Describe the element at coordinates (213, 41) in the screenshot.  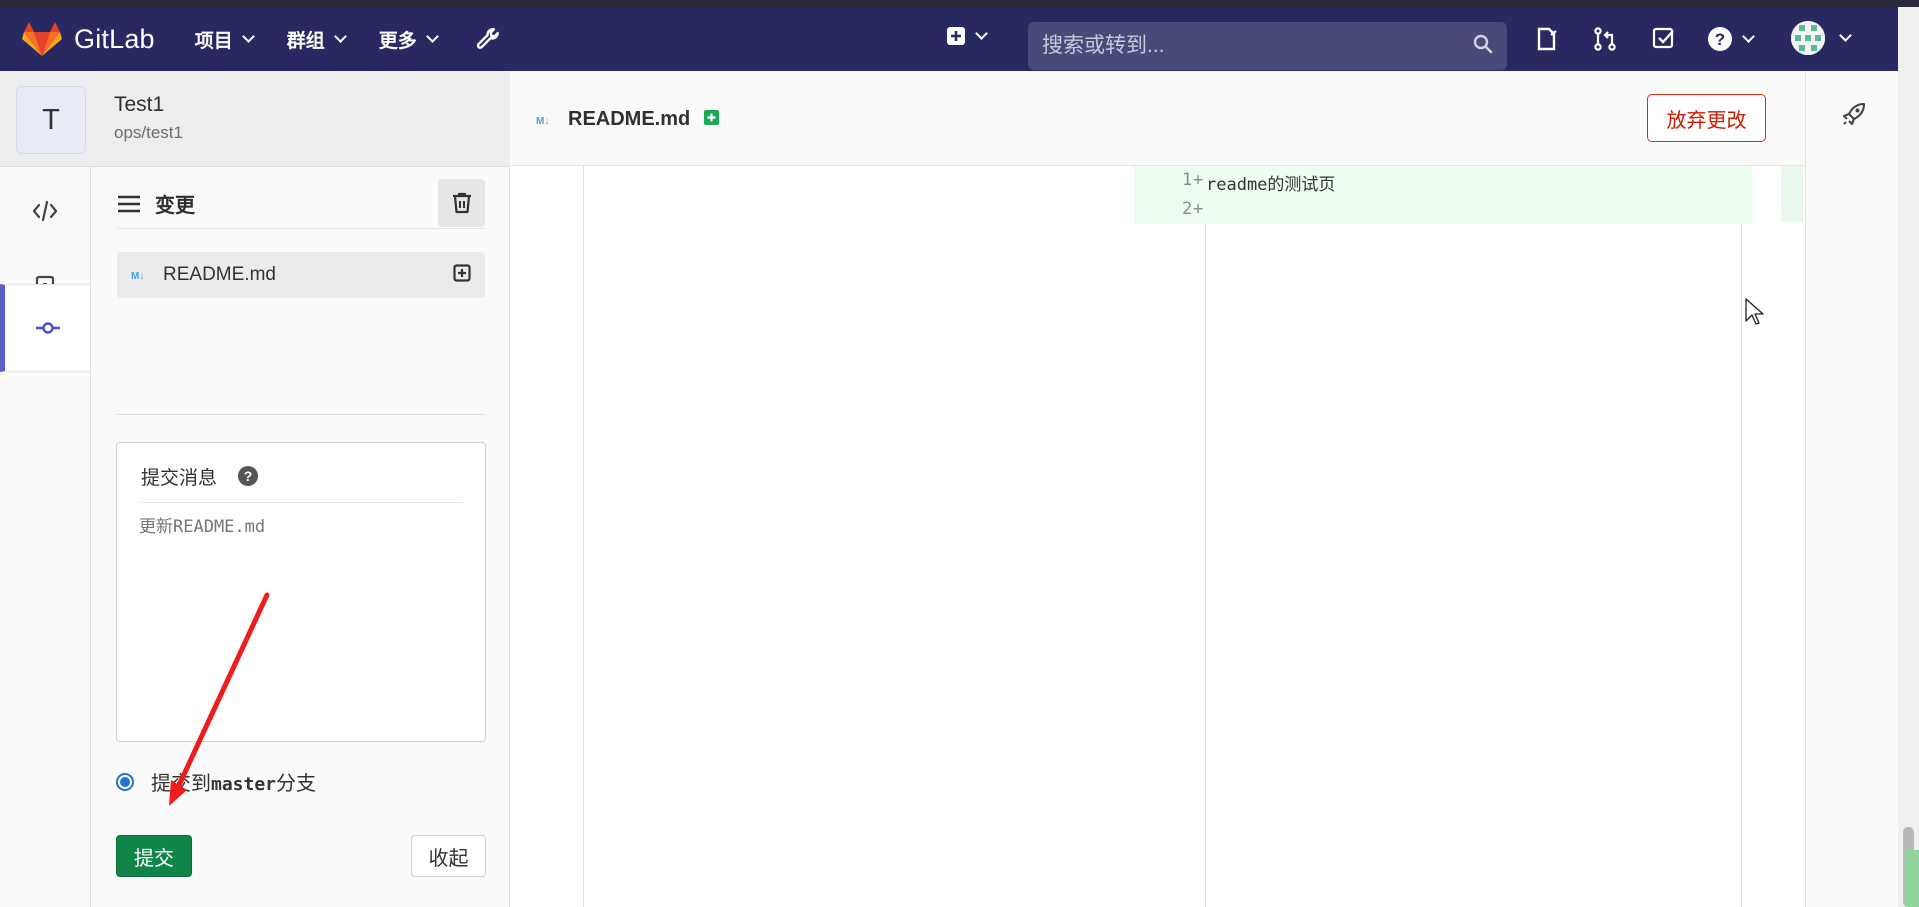
I see `menu-projects-label: 项目` at that location.